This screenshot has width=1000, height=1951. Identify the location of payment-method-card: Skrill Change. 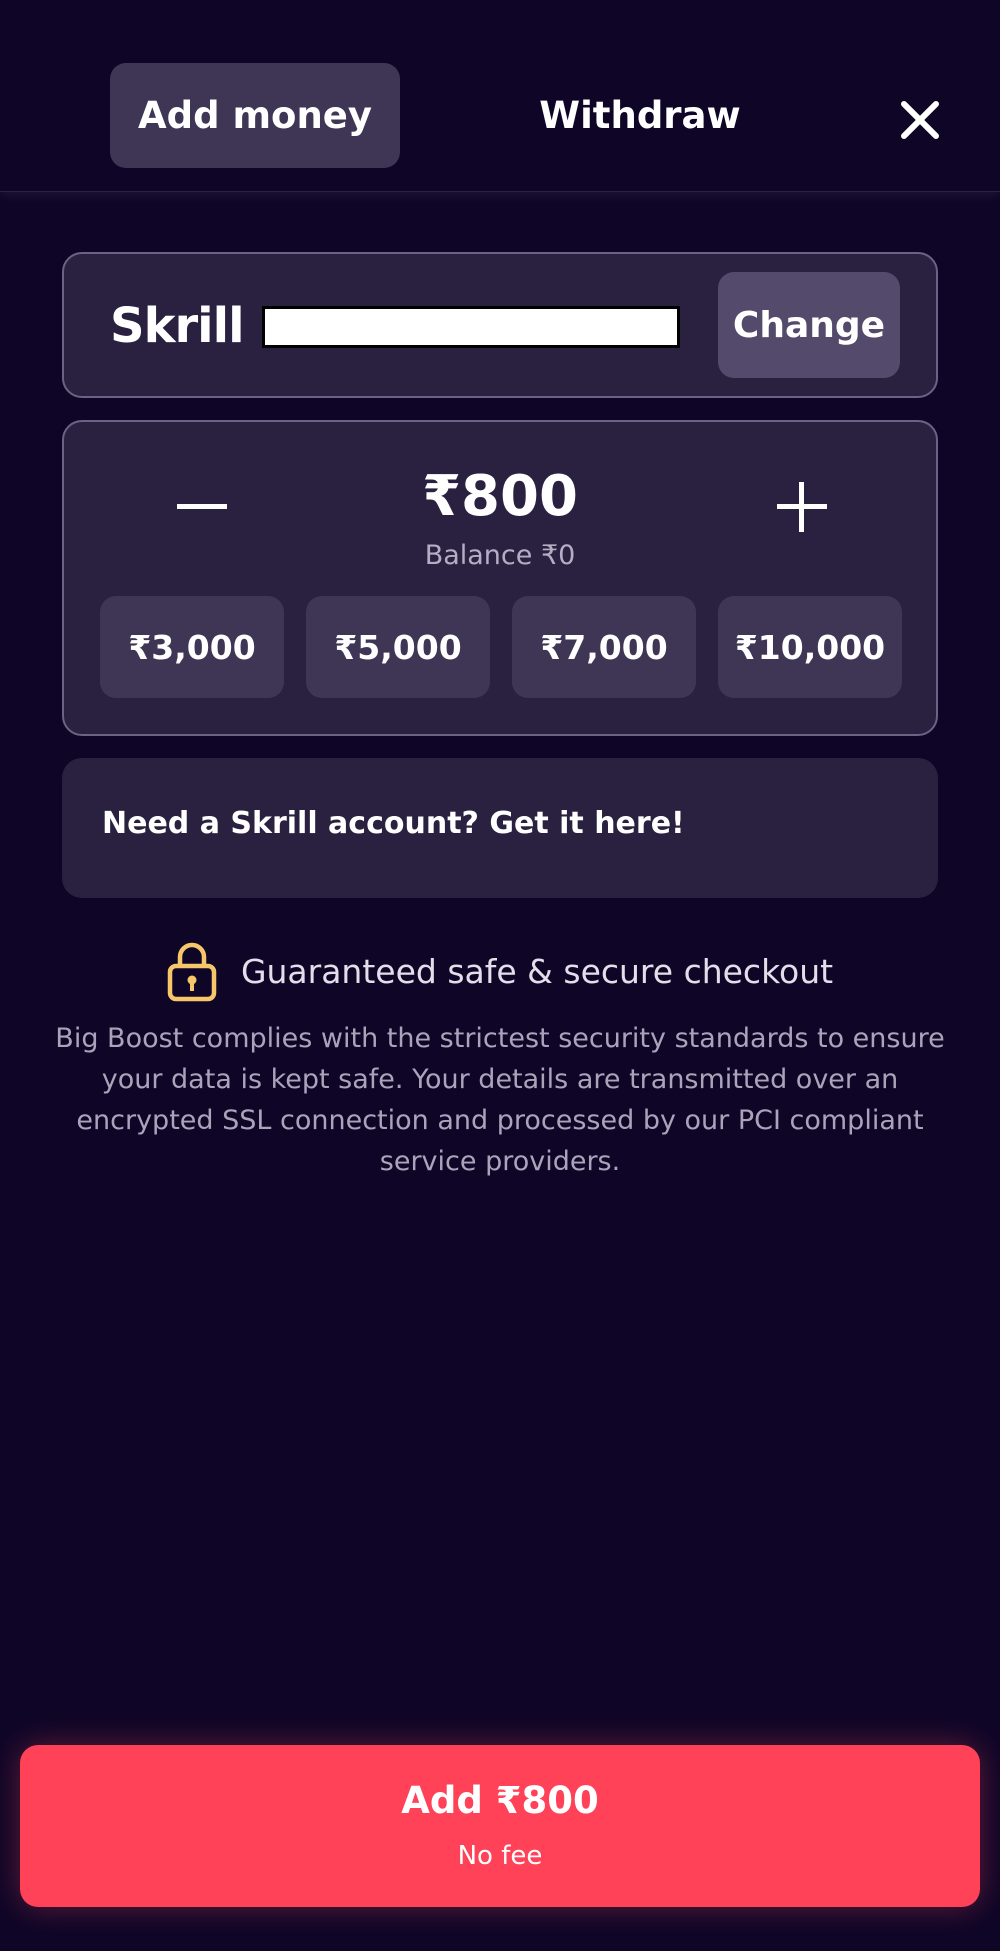
(500, 325).